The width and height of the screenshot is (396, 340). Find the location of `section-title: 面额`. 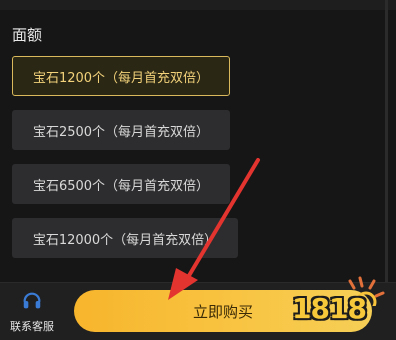

section-title: 面额 is located at coordinates (27, 35).